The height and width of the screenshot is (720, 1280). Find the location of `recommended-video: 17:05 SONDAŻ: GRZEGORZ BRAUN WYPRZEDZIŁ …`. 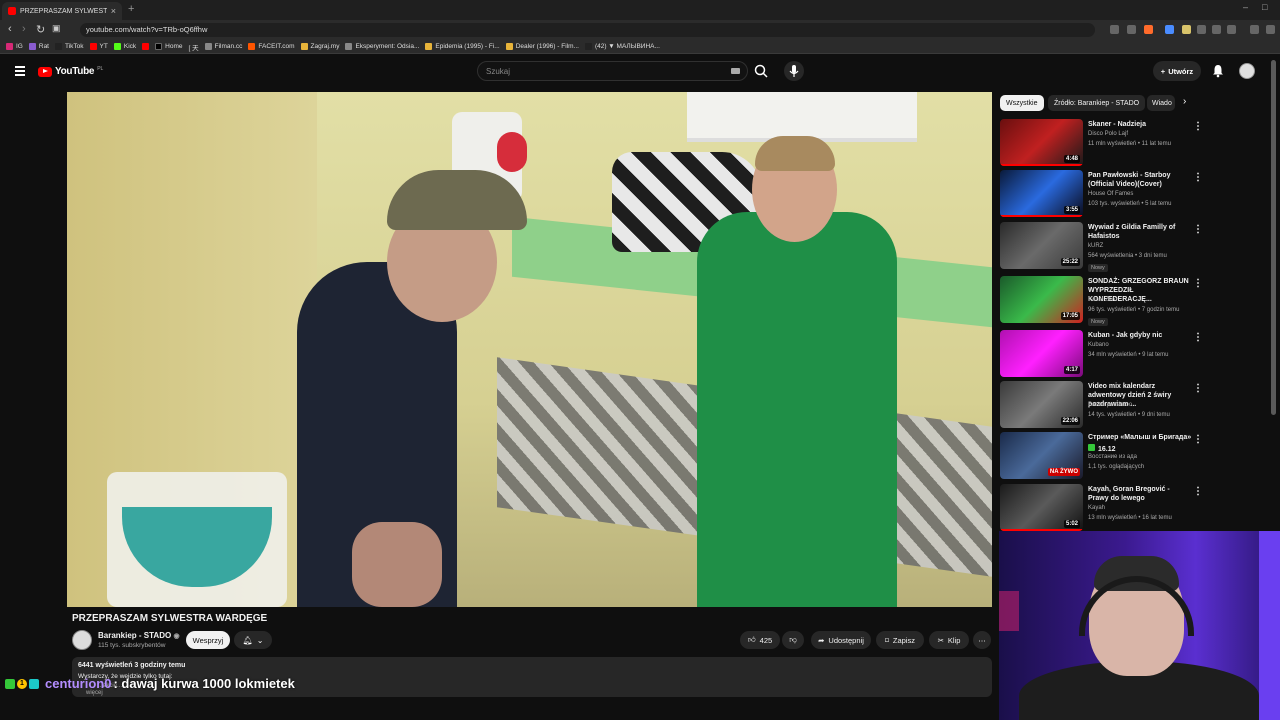

recommended-video: 17:05 SONDAŻ: GRZEGORZ BRAUN WYPRZEDZIŁ … is located at coordinates (1135, 301).